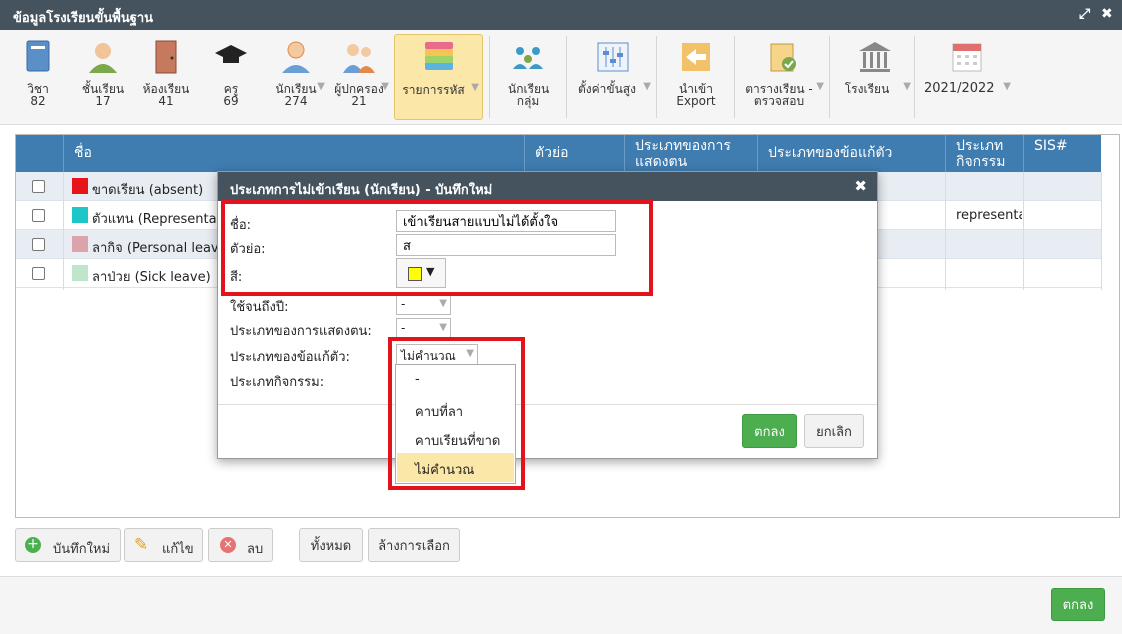  Describe the element at coordinates (359, 77) in the screenshot. I see `toolbar-parents: ผู้ปกครอง 21 ▼` at that location.